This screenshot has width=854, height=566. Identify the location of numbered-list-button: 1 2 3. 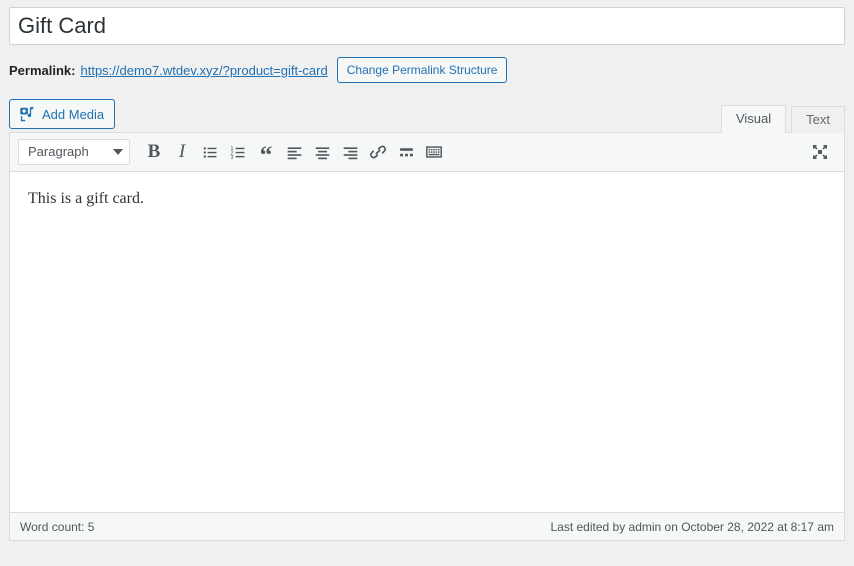
(238, 152).